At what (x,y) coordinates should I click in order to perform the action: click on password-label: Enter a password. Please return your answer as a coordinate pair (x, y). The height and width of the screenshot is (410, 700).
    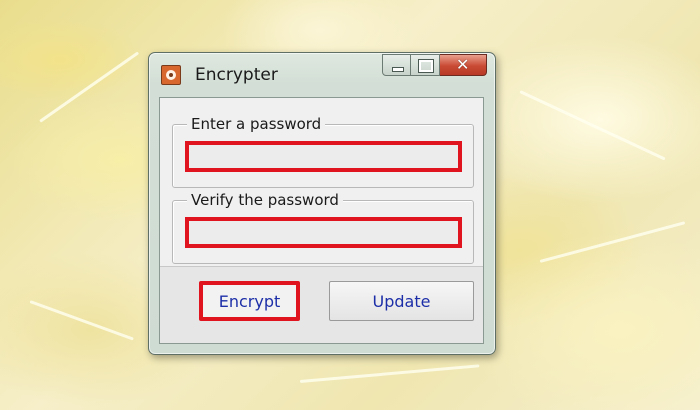
    Looking at the image, I should click on (256, 124).